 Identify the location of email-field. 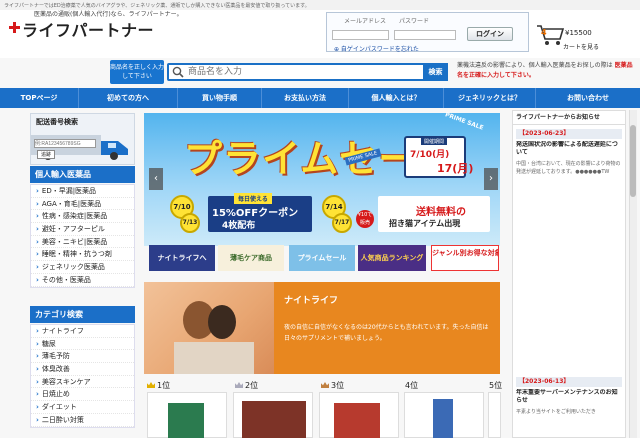
(360, 35).